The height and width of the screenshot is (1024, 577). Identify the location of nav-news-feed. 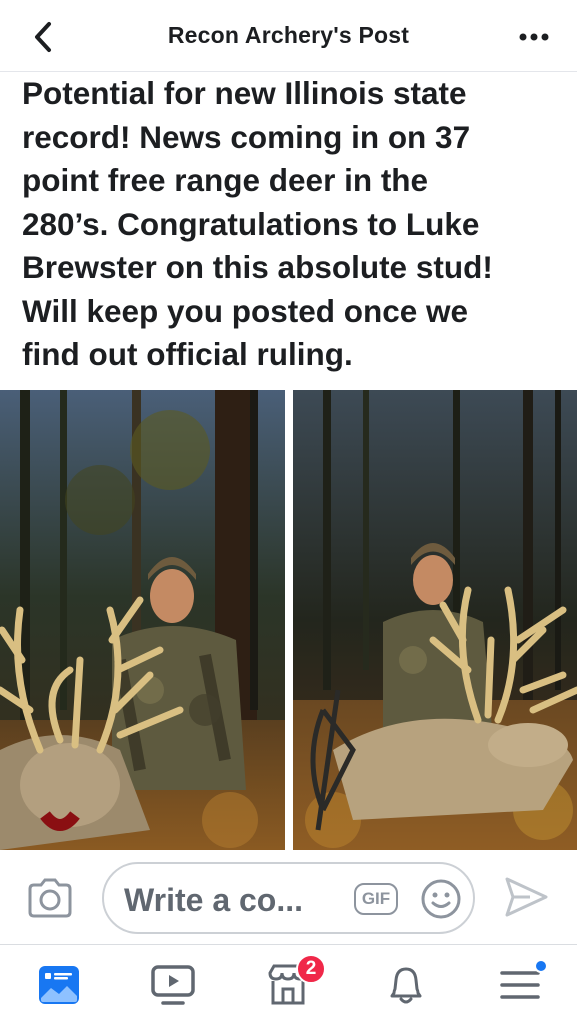
(59, 985).